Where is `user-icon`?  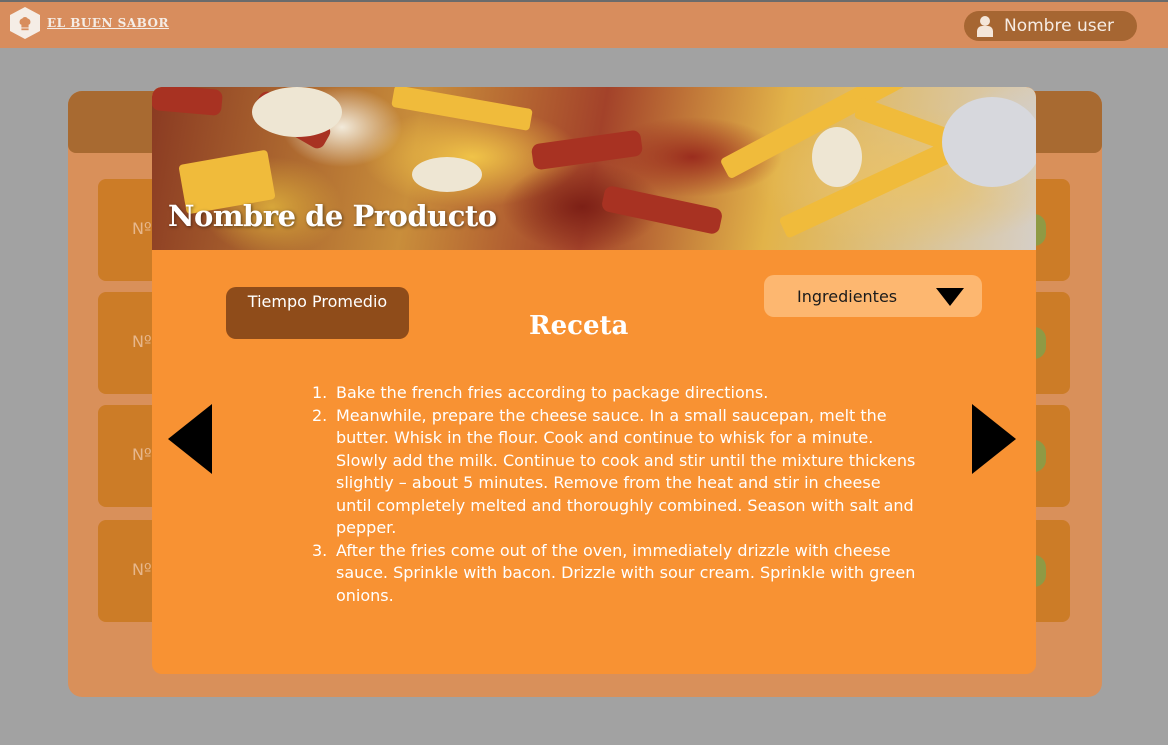 user-icon is located at coordinates (985, 26).